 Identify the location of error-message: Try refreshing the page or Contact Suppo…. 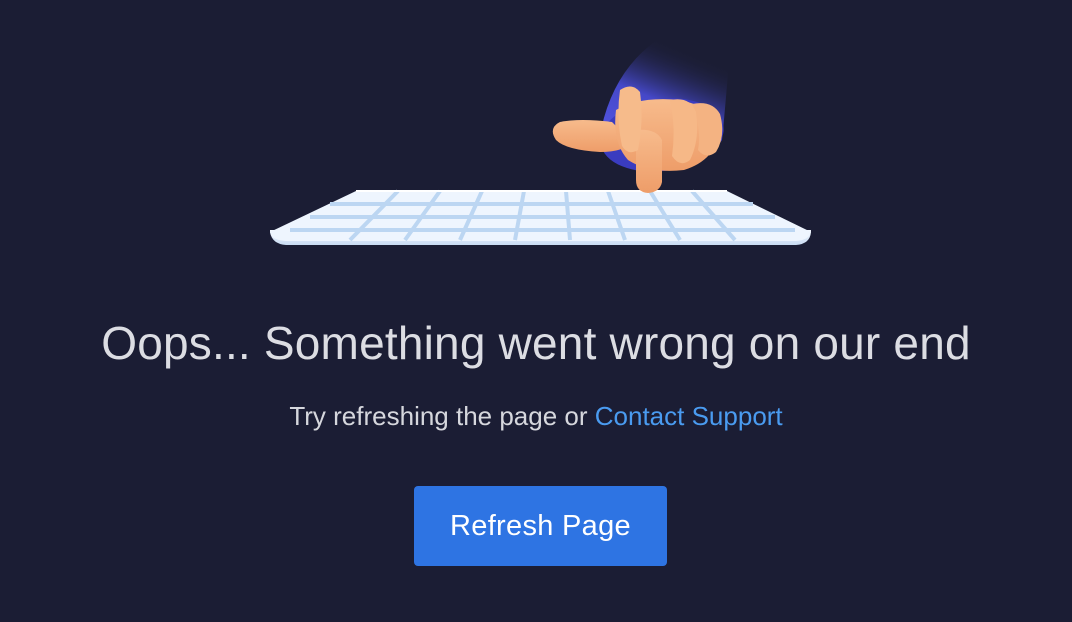
(536, 416).